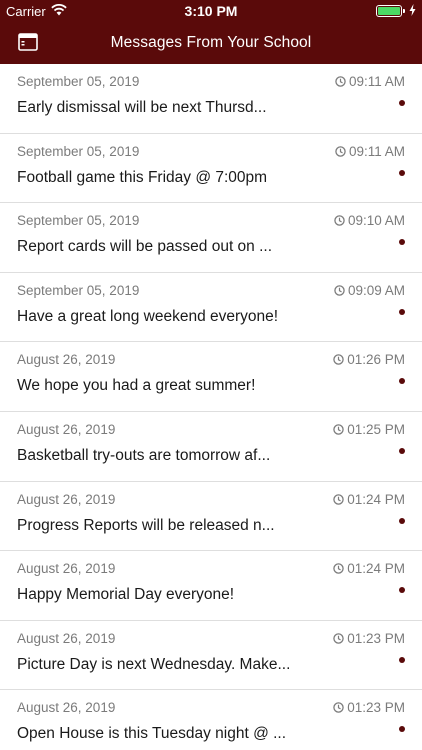  I want to click on carrier-label: Carrier, so click(26, 11).